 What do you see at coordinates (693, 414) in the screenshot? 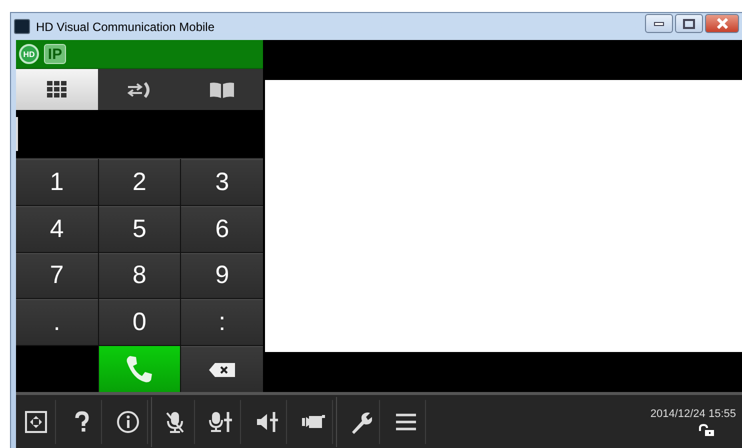
I see `date-time: 2014/12/24 15:55` at bounding box center [693, 414].